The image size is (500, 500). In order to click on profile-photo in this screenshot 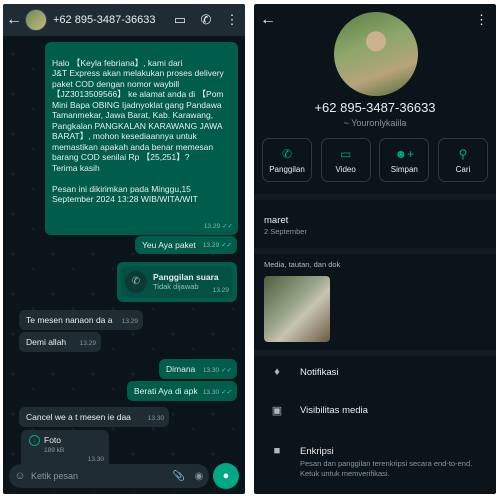, I will do `click(376, 54)`.